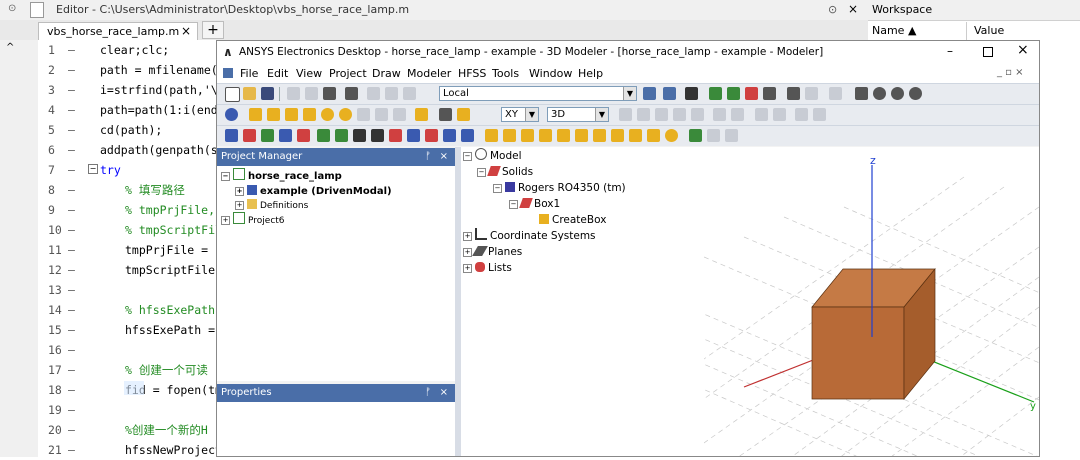 The height and width of the screenshot is (460, 1080). I want to click on draw-region-icon, so click(291, 114).